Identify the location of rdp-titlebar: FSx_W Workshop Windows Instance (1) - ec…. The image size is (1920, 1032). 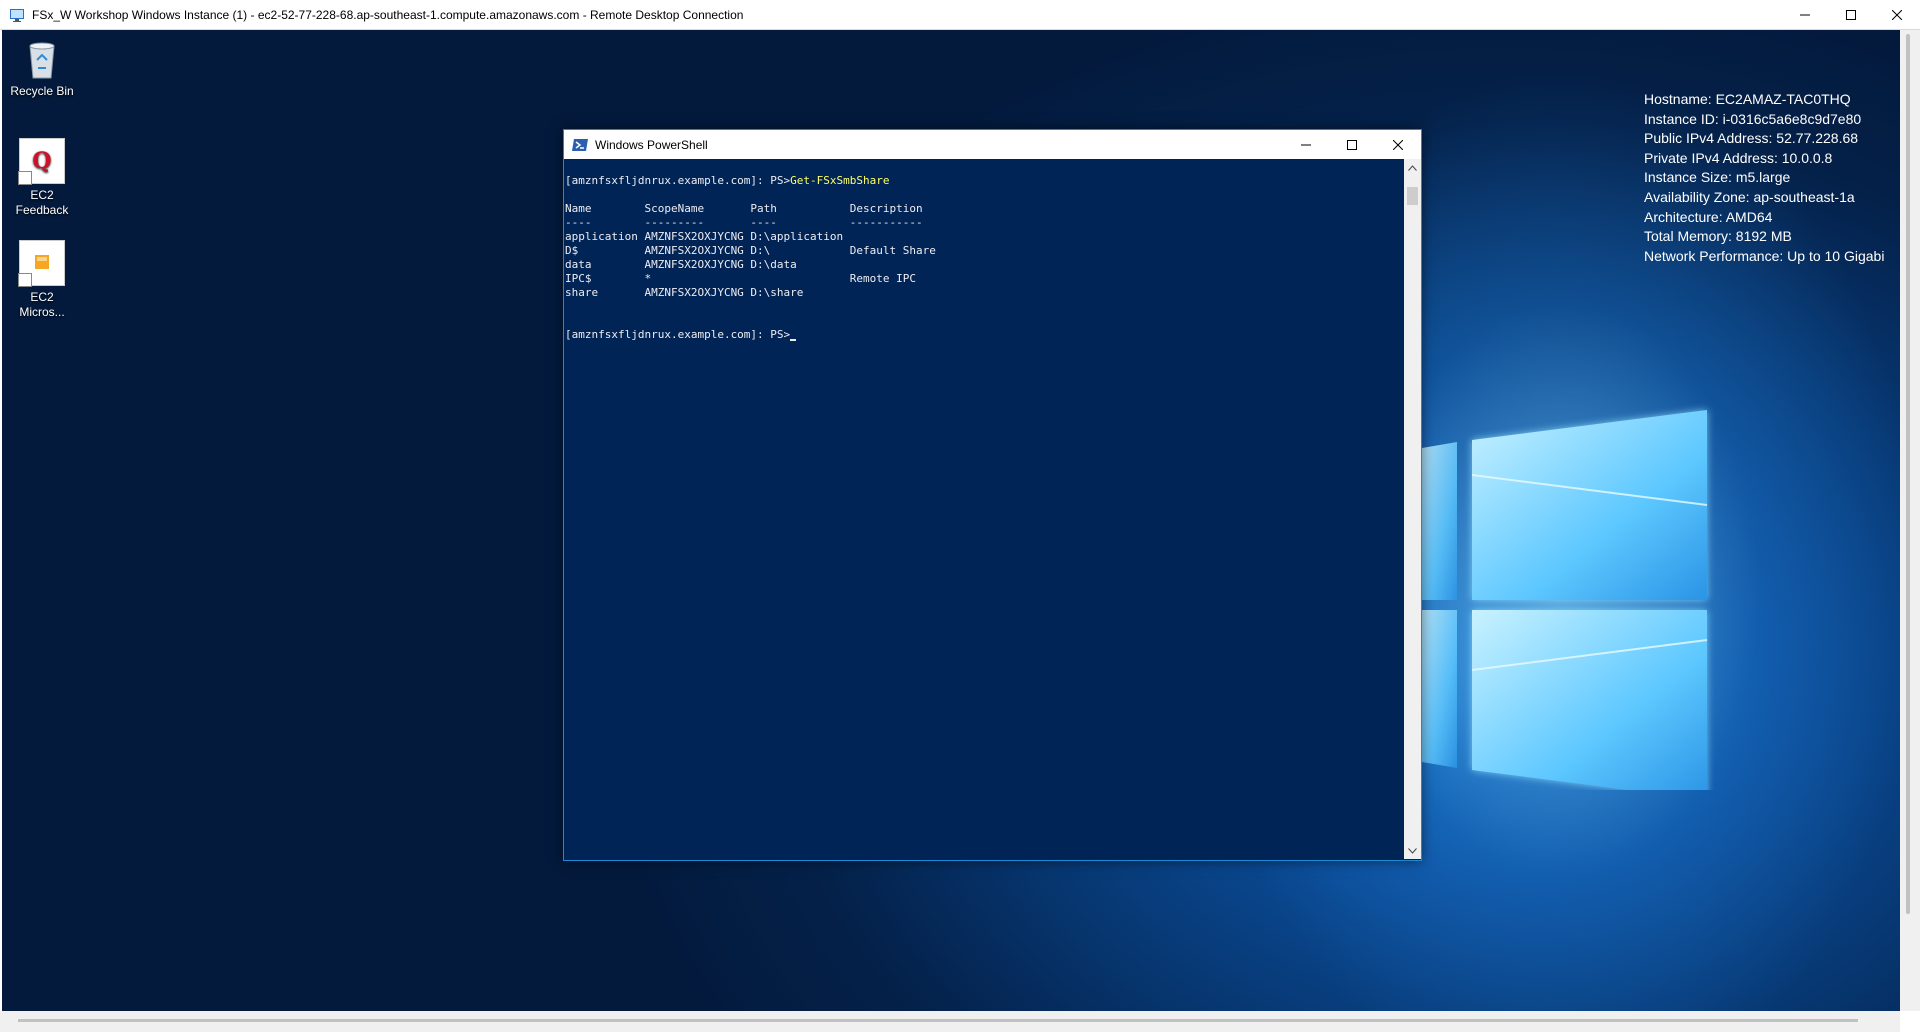
(960, 15).